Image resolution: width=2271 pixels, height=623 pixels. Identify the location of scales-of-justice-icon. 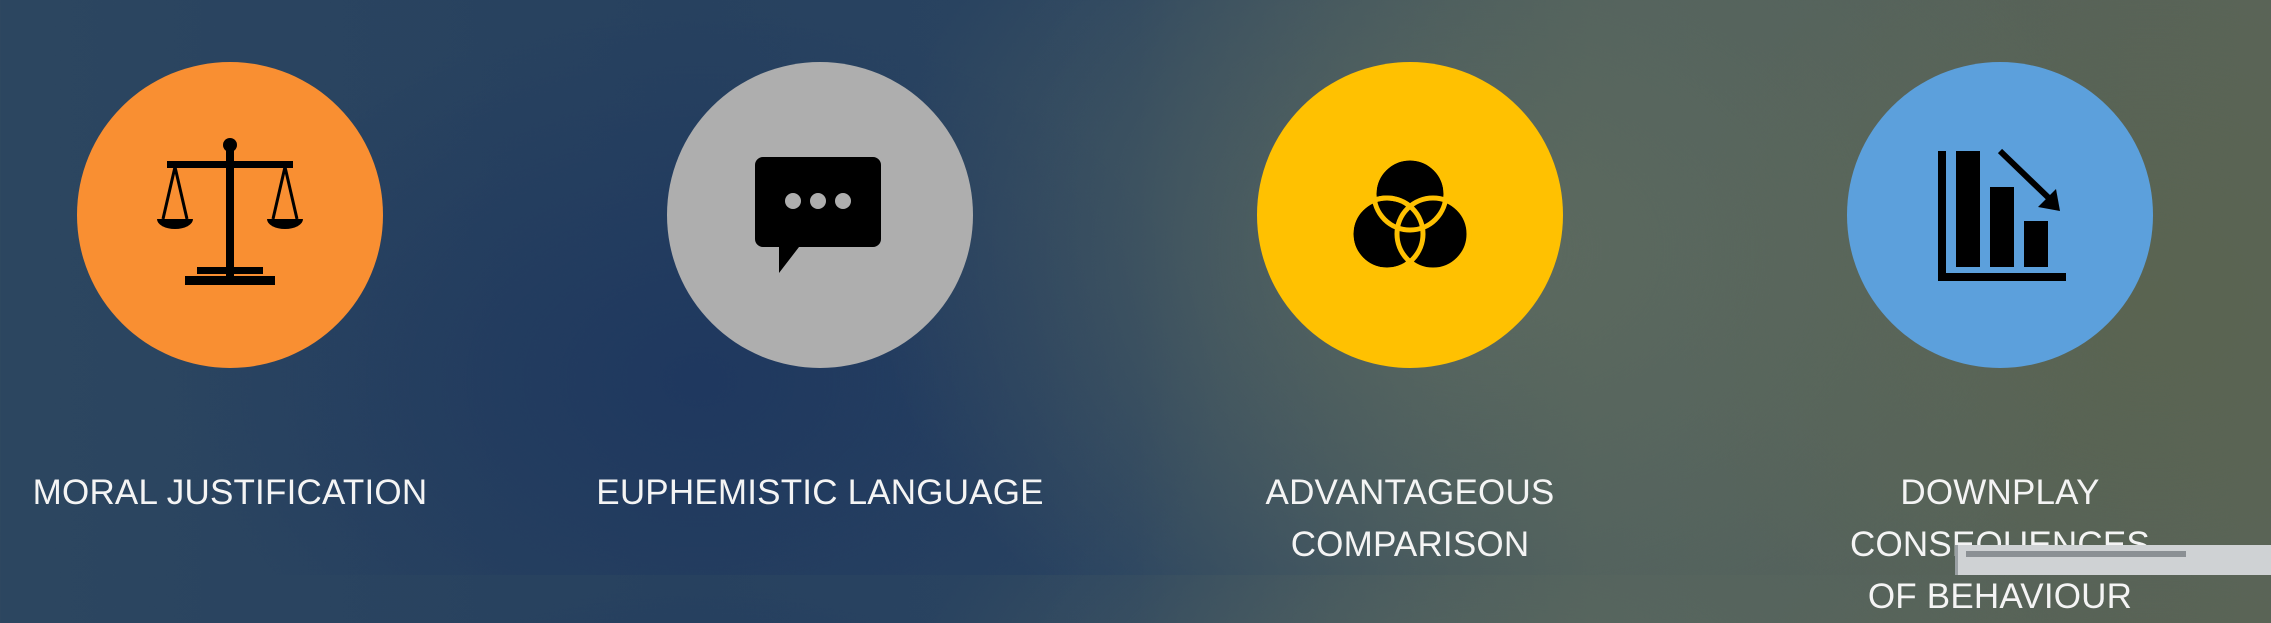
(230, 211).